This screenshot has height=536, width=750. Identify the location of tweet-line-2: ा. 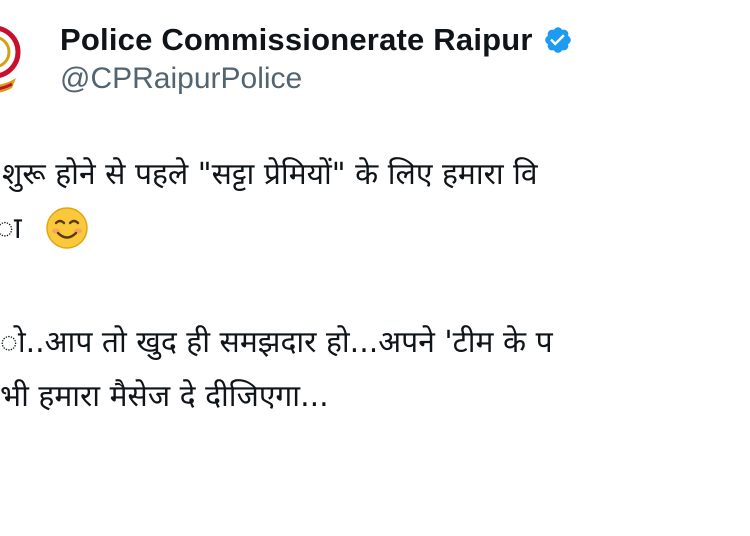
(375, 229).